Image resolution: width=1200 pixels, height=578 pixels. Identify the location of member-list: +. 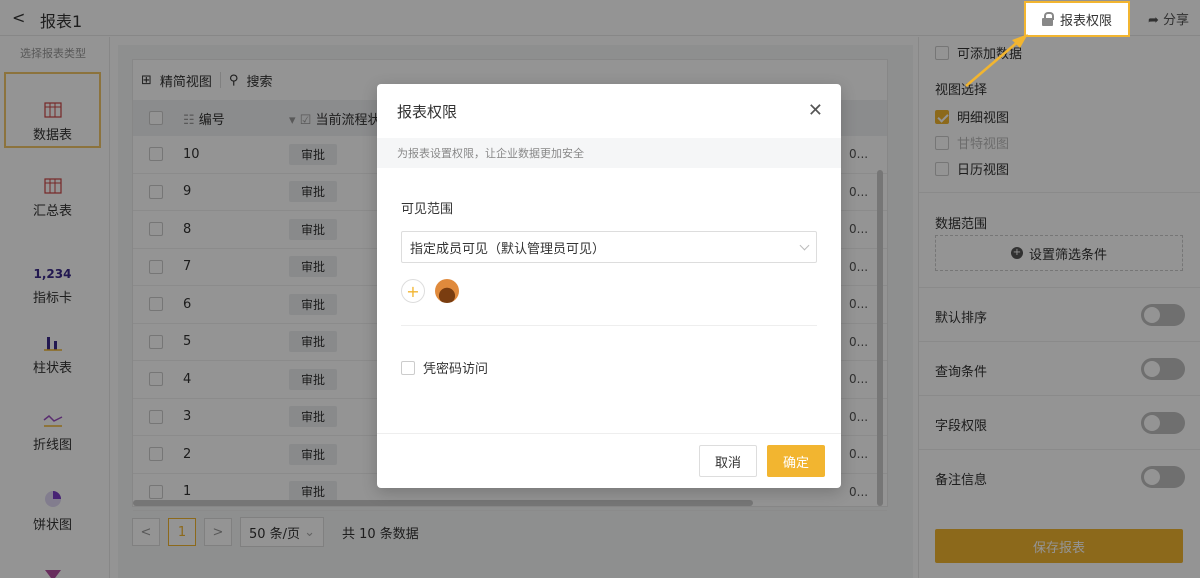
(609, 291).